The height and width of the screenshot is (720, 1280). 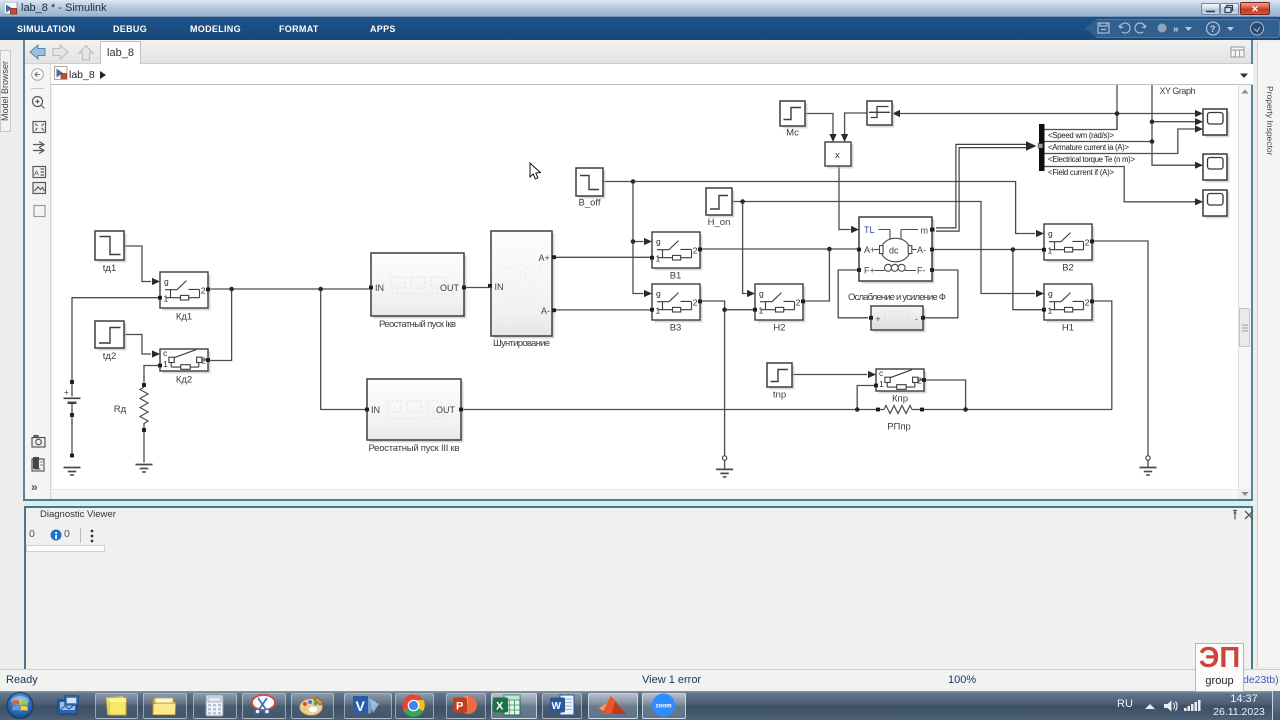 I want to click on svg-text: F+, so click(x=869, y=271).